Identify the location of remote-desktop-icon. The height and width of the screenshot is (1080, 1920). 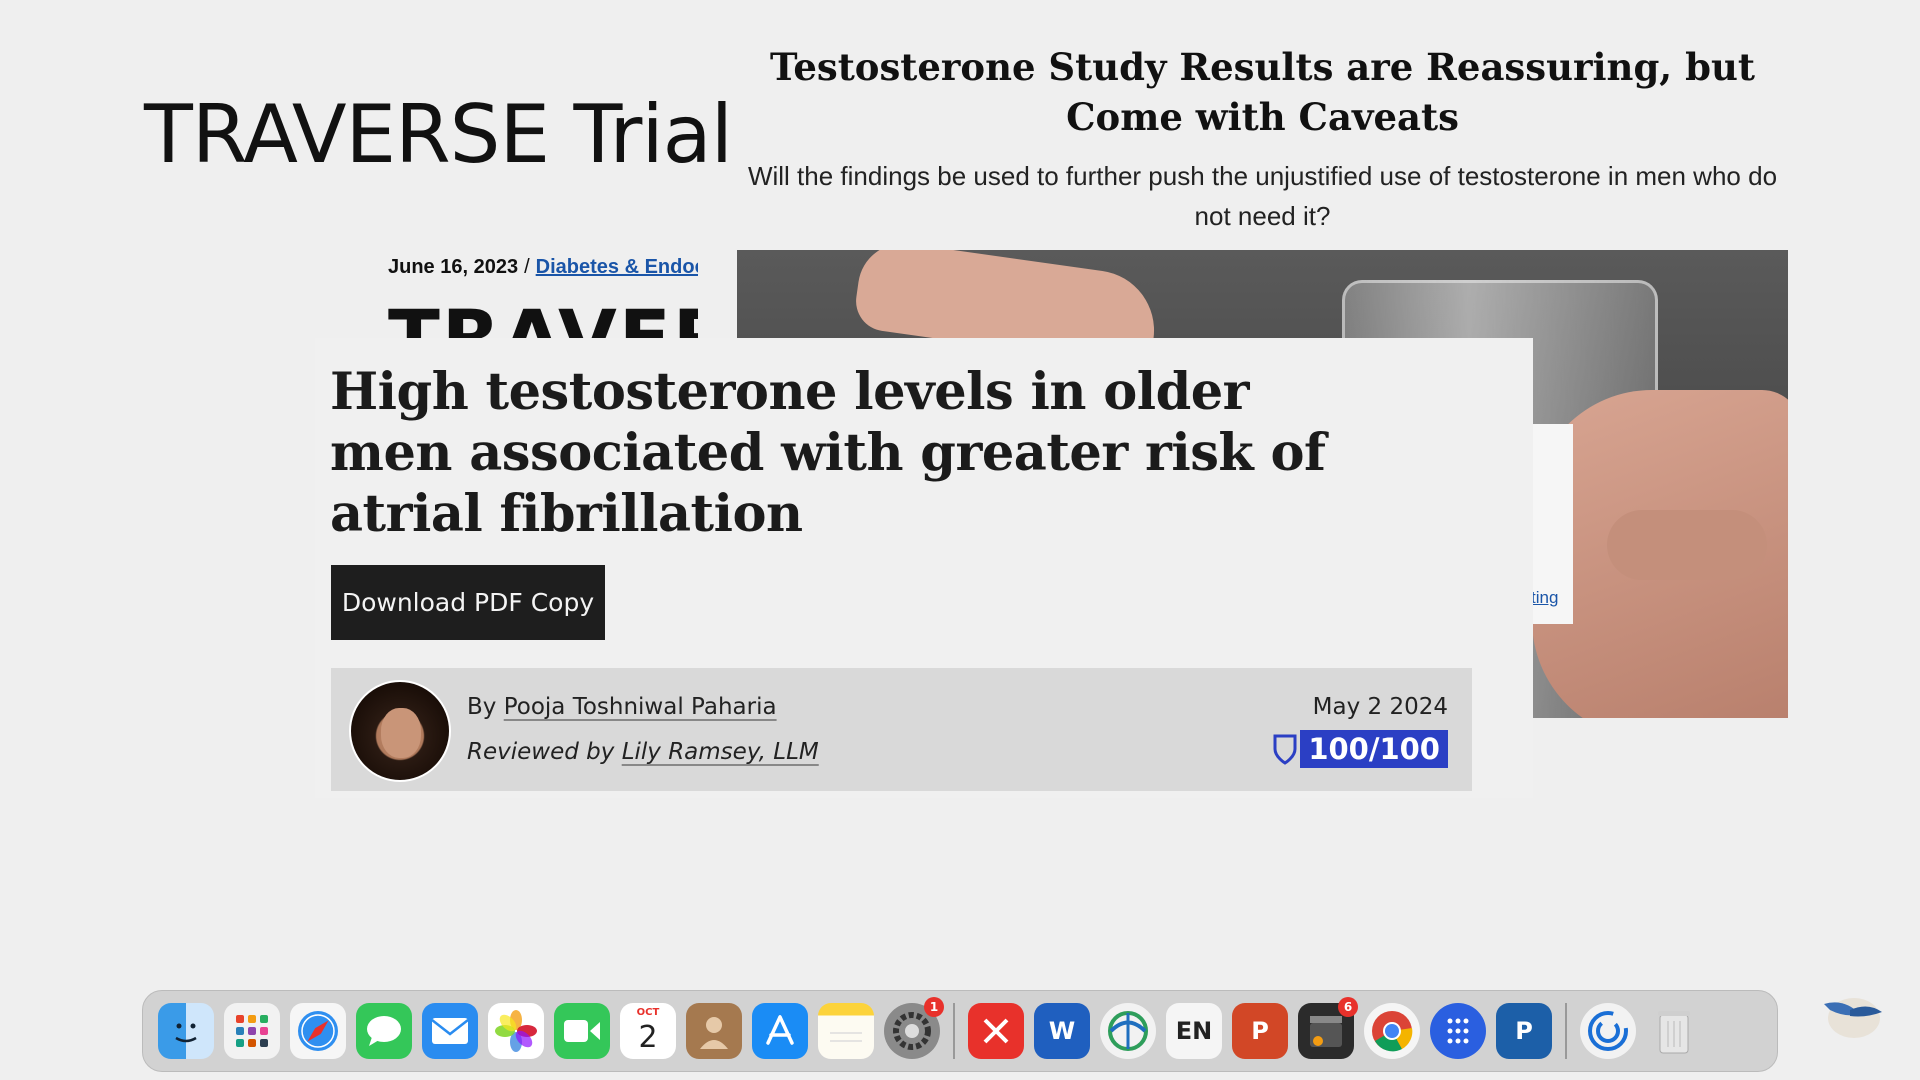
(996, 1031).